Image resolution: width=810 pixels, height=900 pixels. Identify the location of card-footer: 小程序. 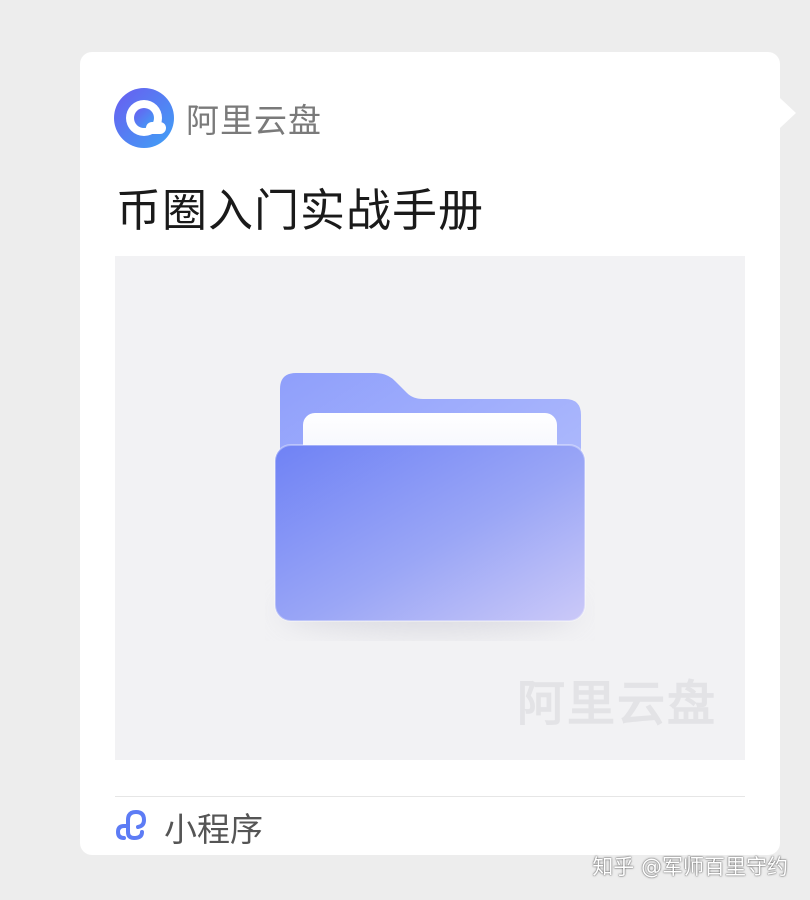
(188, 827).